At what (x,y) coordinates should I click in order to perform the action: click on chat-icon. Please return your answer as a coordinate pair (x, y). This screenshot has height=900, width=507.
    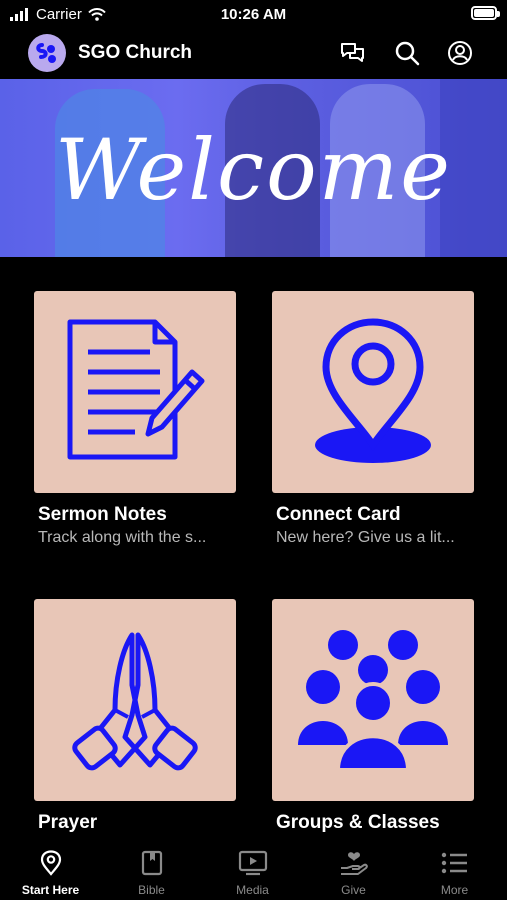
    Looking at the image, I should click on (353, 53).